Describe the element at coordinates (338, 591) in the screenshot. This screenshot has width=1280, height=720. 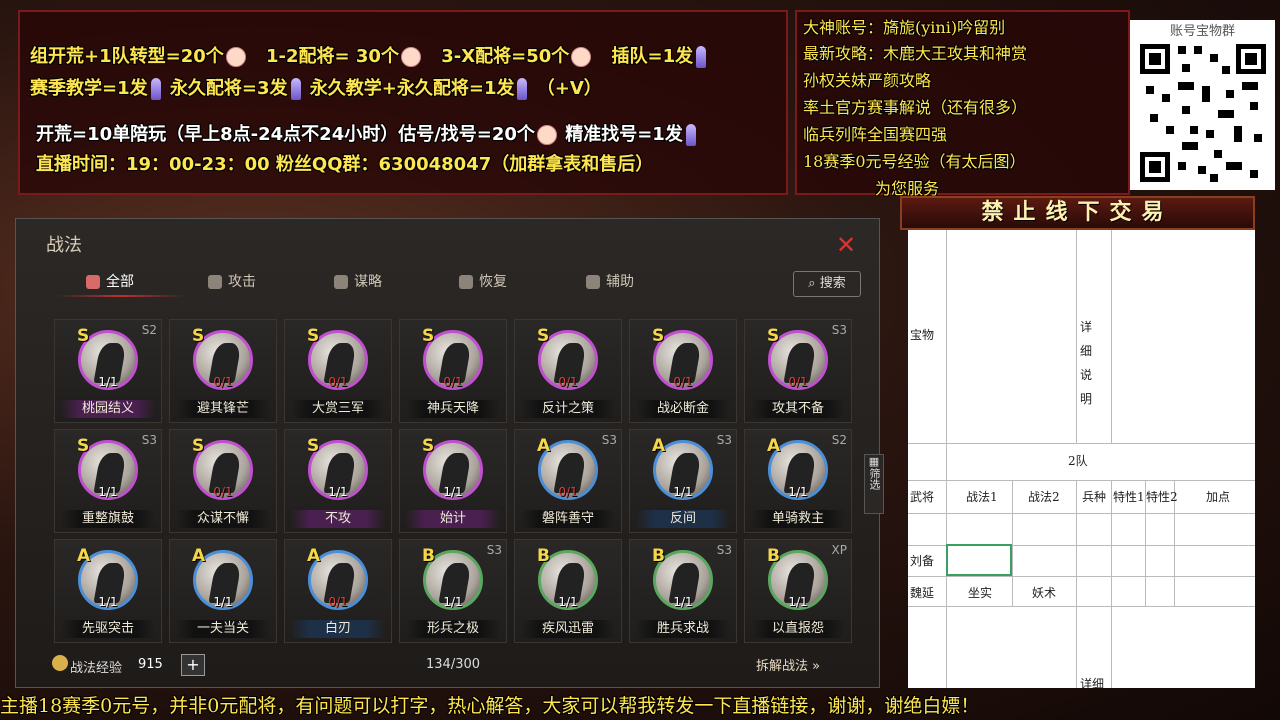
I see `skill-card: A 0/1 白刃` at that location.